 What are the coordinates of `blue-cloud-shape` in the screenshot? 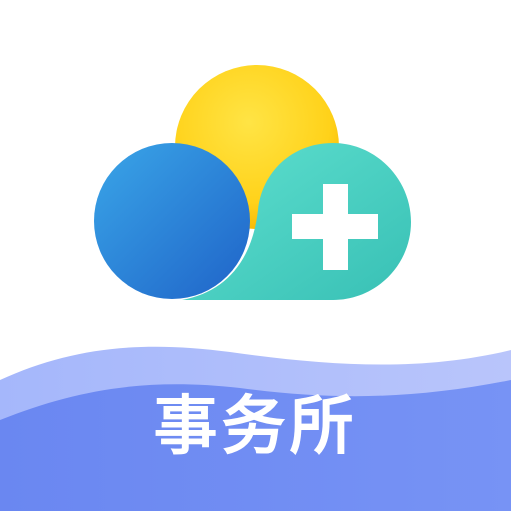 It's located at (172, 221).